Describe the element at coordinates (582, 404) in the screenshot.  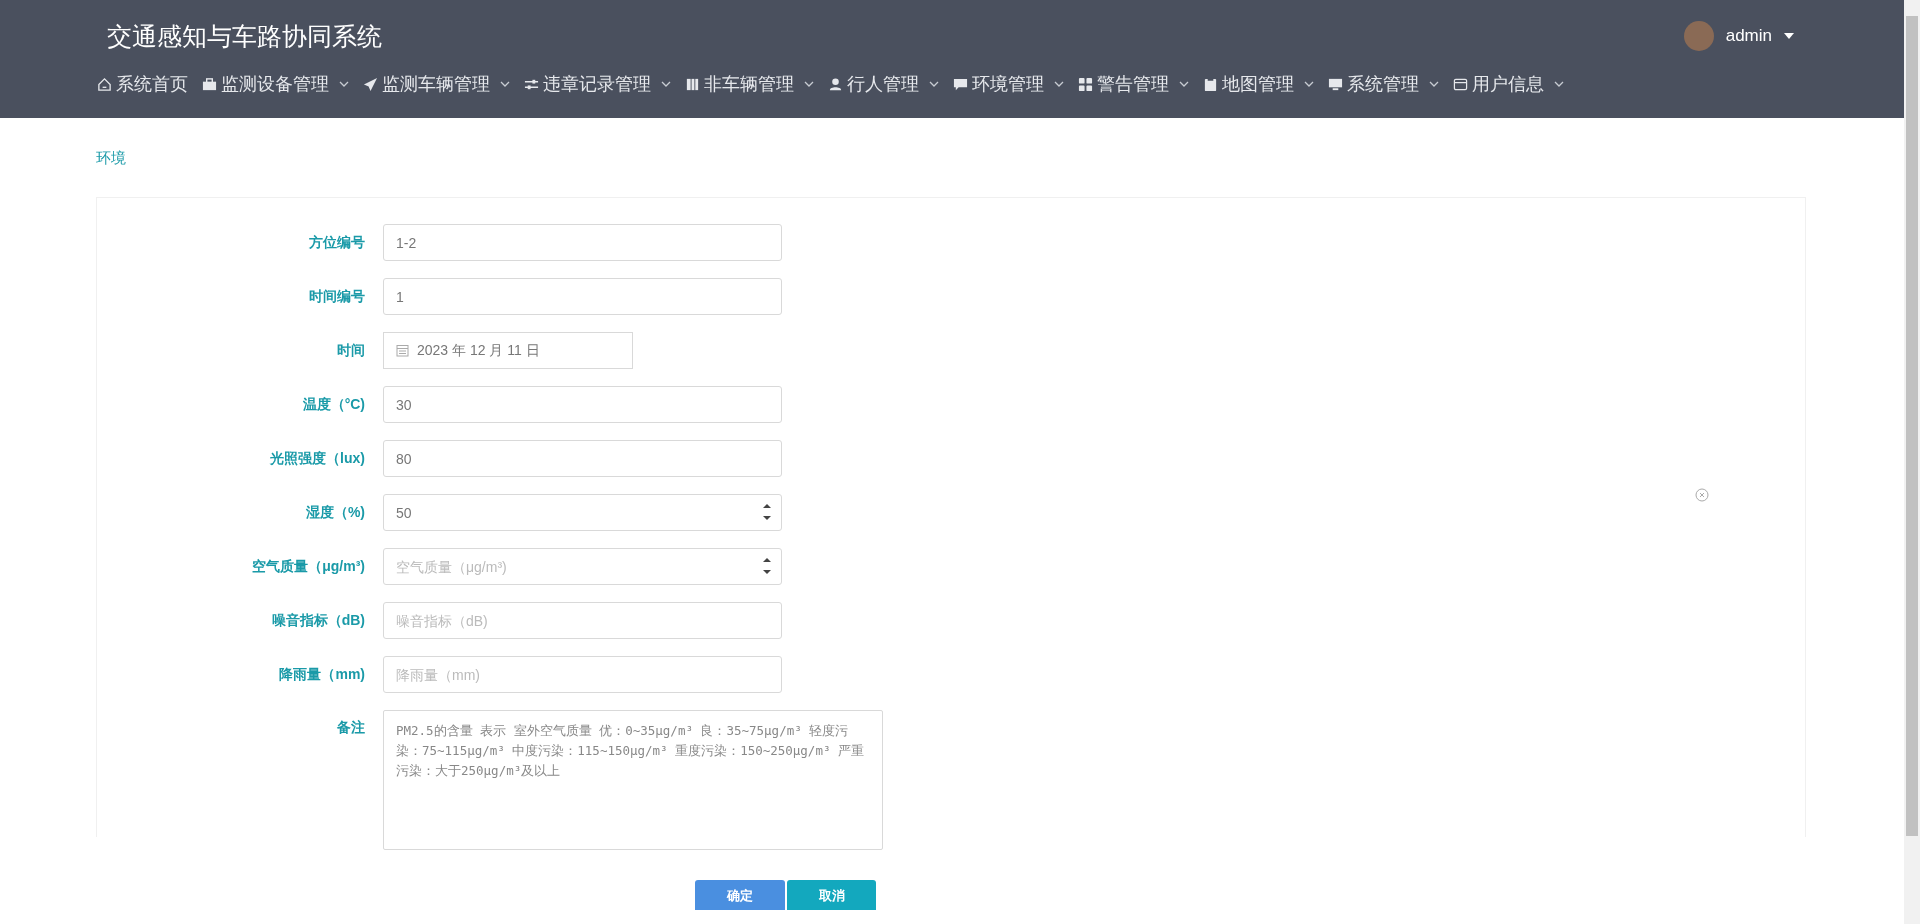
I see `text-field: 30` at that location.